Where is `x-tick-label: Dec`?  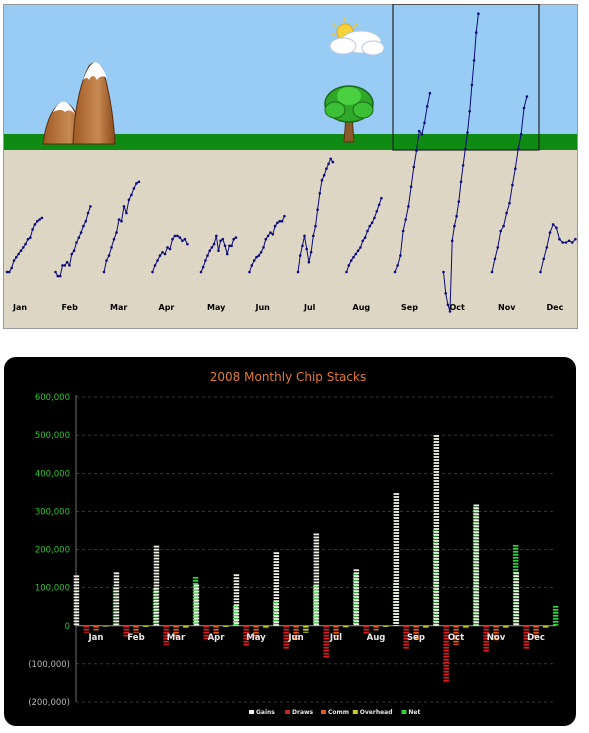 x-tick-label: Dec is located at coordinates (536, 638).